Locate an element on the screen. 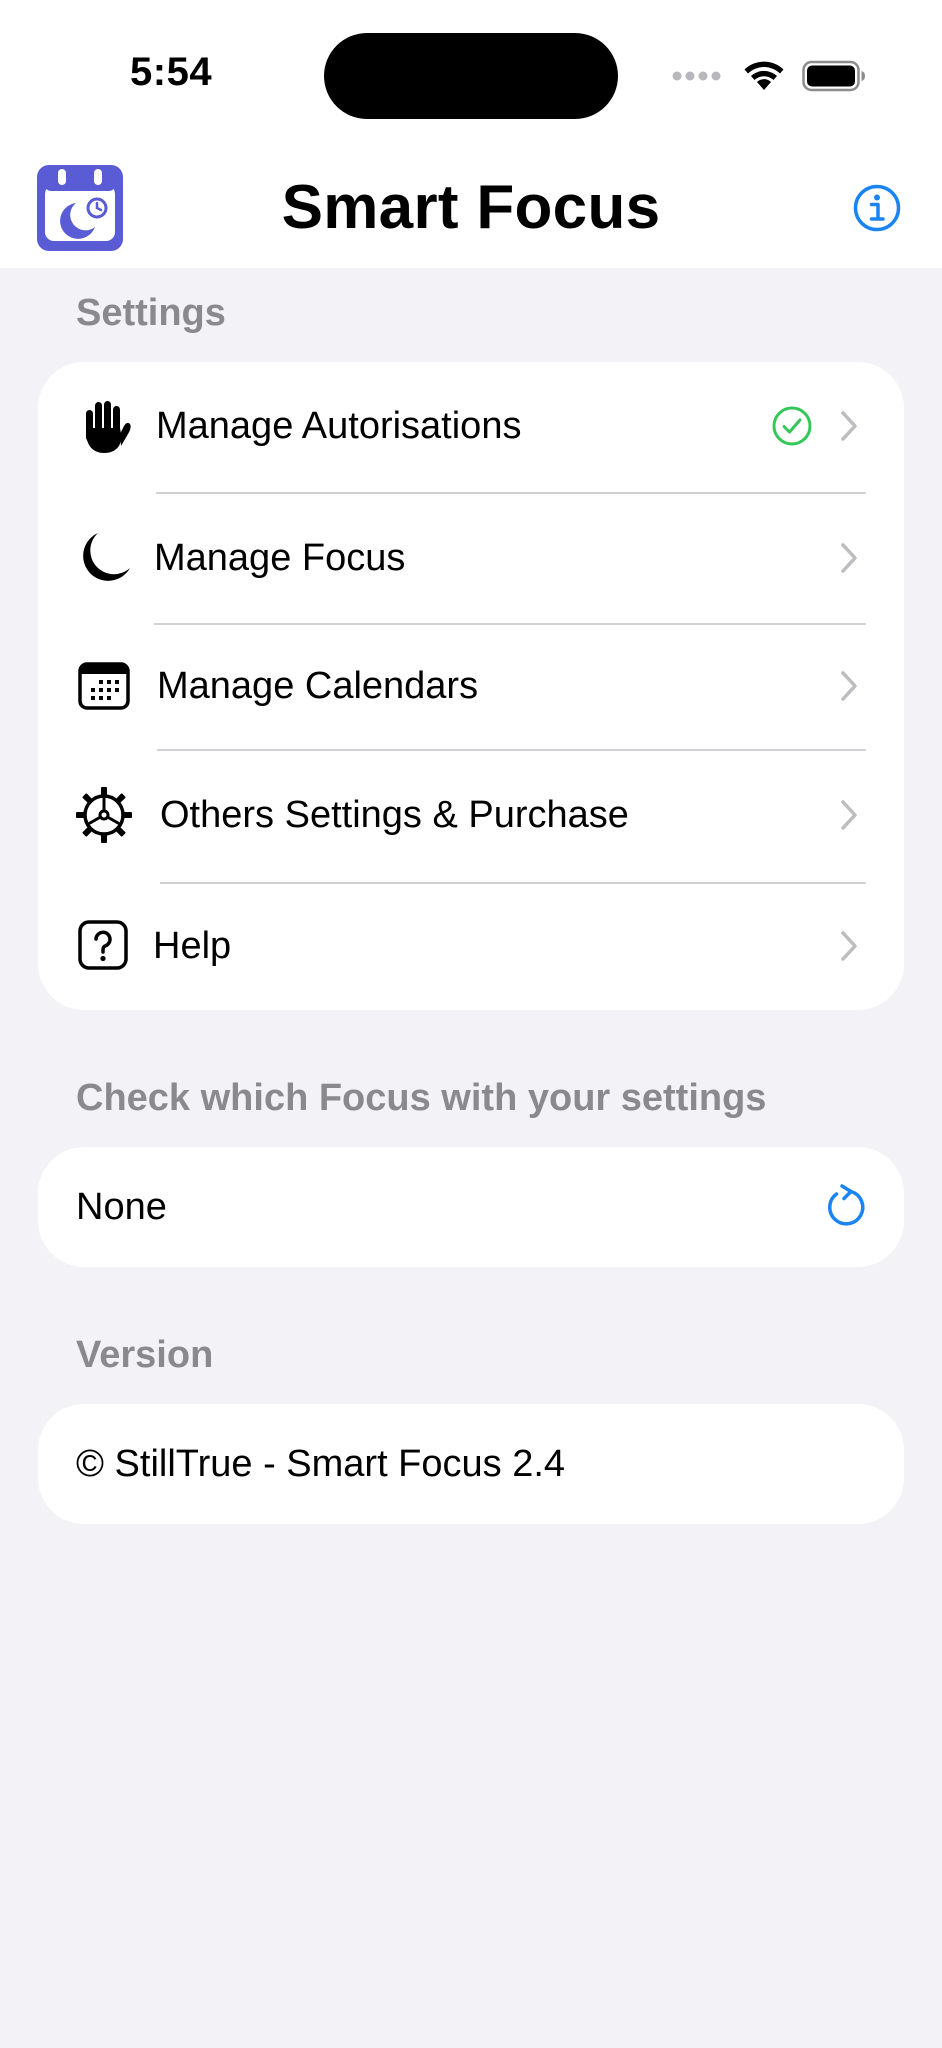 Image resolution: width=942 pixels, height=2048 pixels. dynamic-island is located at coordinates (471, 76).